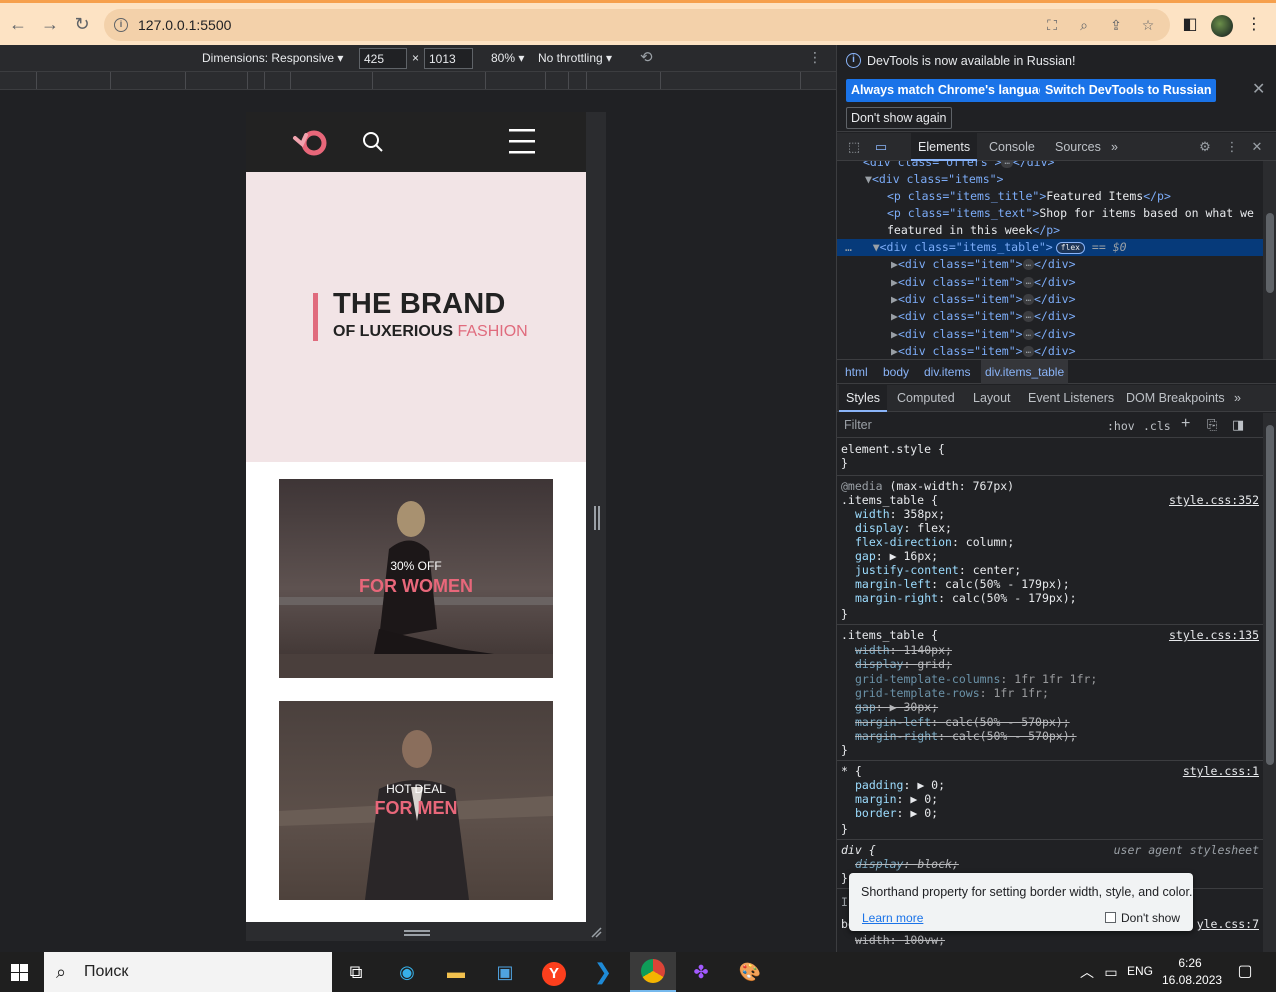 This screenshot has height=992, width=1276. What do you see at coordinates (893, 785) in the screenshot?
I see `rule3-declaration: padding: ▶ 0;` at bounding box center [893, 785].